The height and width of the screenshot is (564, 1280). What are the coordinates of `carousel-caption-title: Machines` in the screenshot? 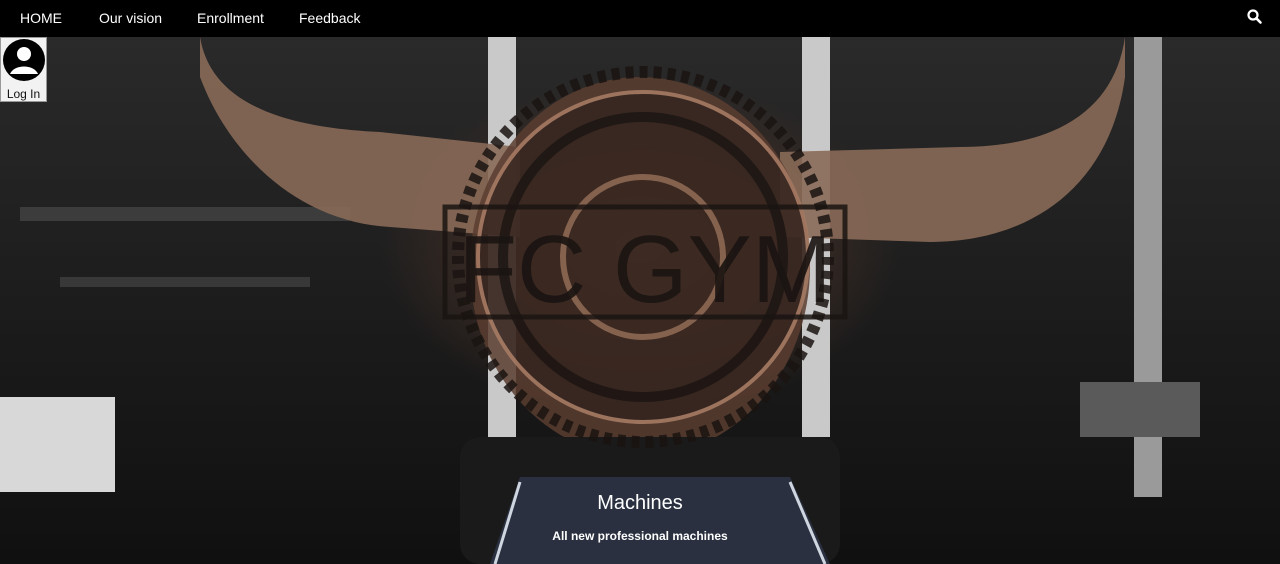 It's located at (640, 503).